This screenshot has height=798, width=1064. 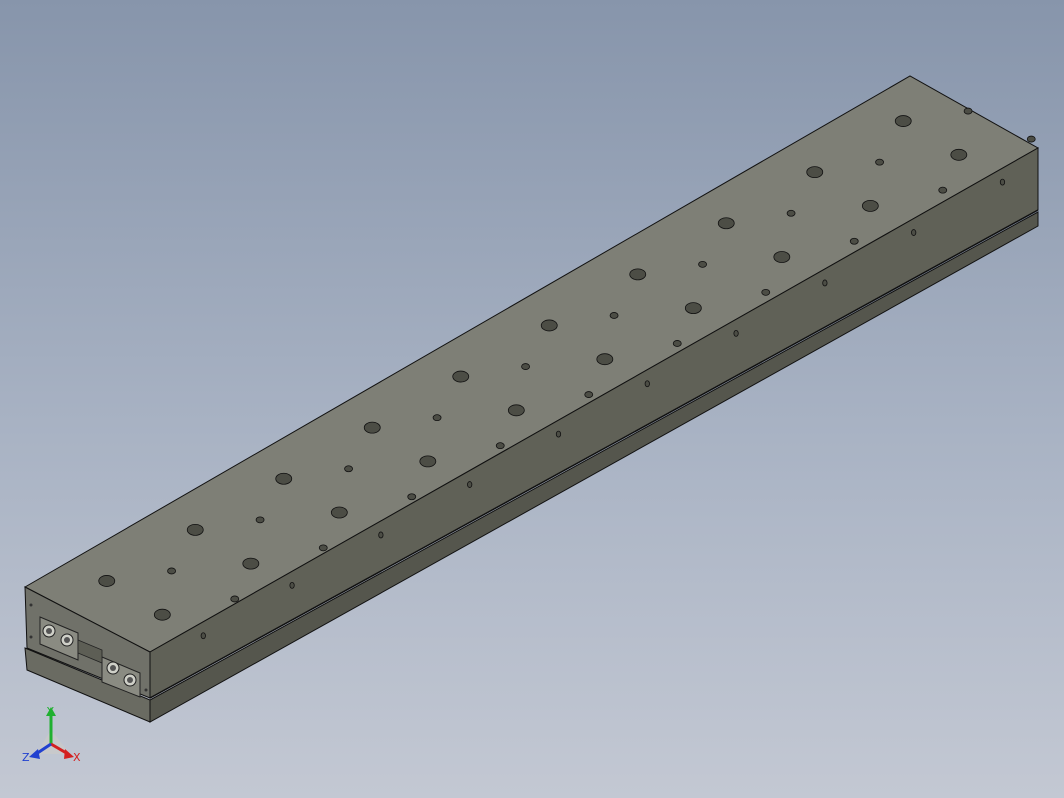 What do you see at coordinates (26, 757) in the screenshot?
I see `triad-z-label: Z` at bounding box center [26, 757].